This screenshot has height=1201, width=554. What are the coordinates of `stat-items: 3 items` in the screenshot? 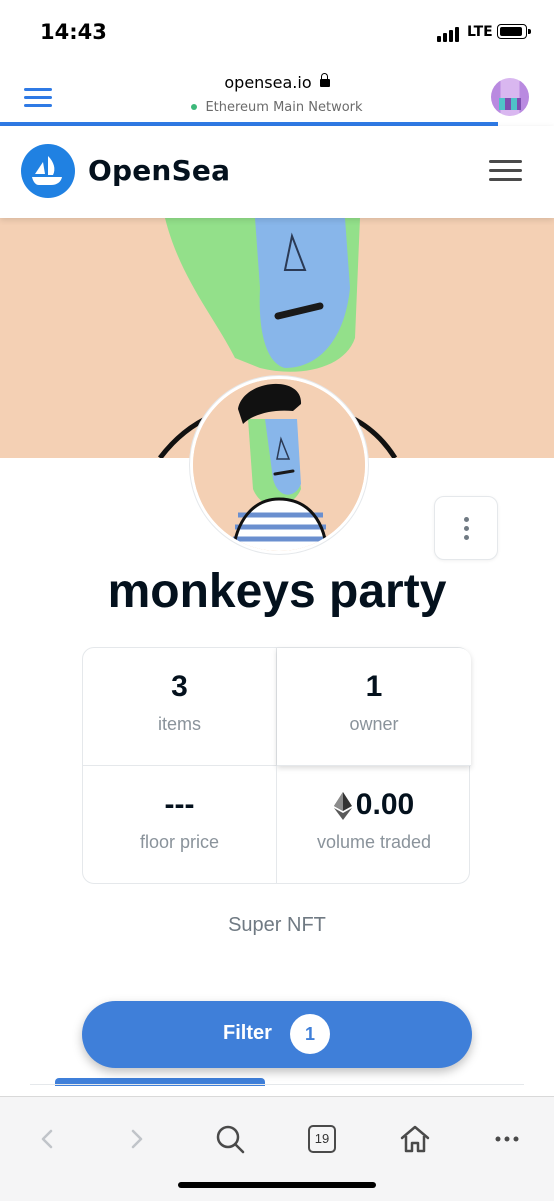 It's located at (180, 707).